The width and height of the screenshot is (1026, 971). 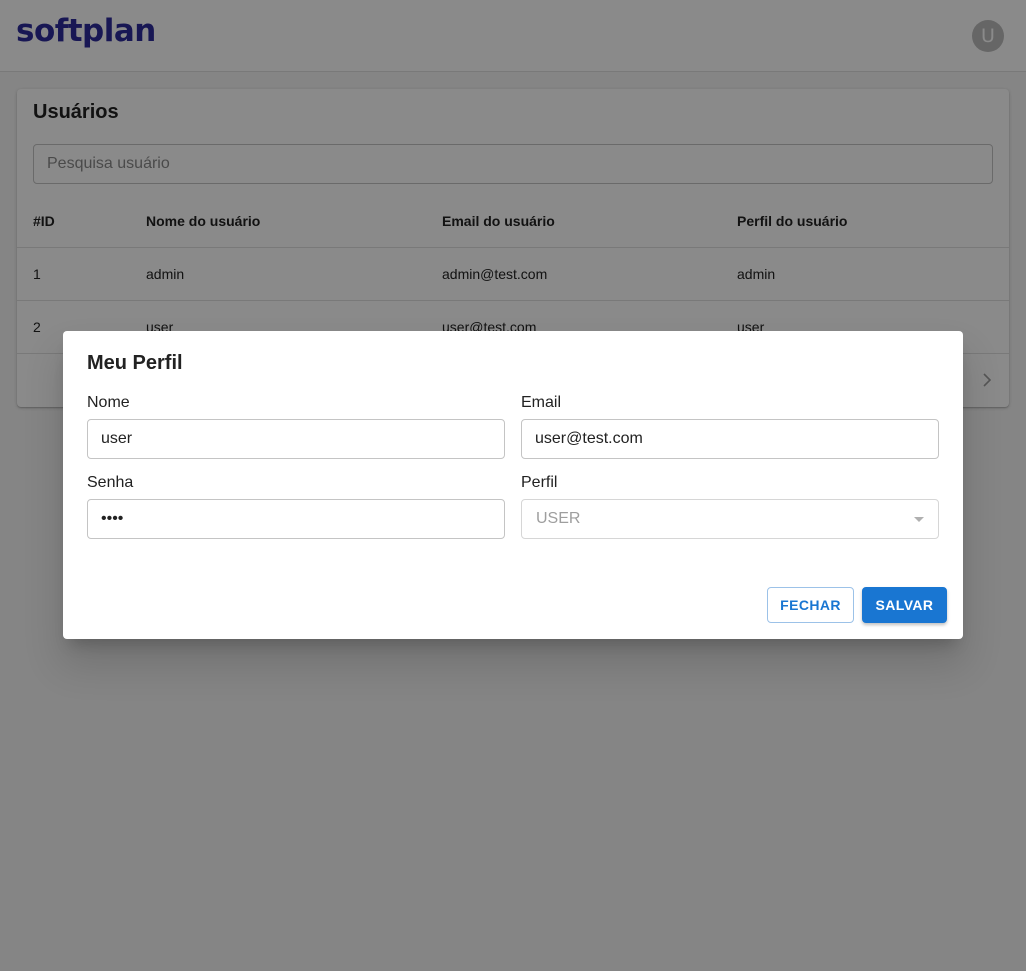 I want to click on profile-label: Perfil, so click(x=539, y=482).